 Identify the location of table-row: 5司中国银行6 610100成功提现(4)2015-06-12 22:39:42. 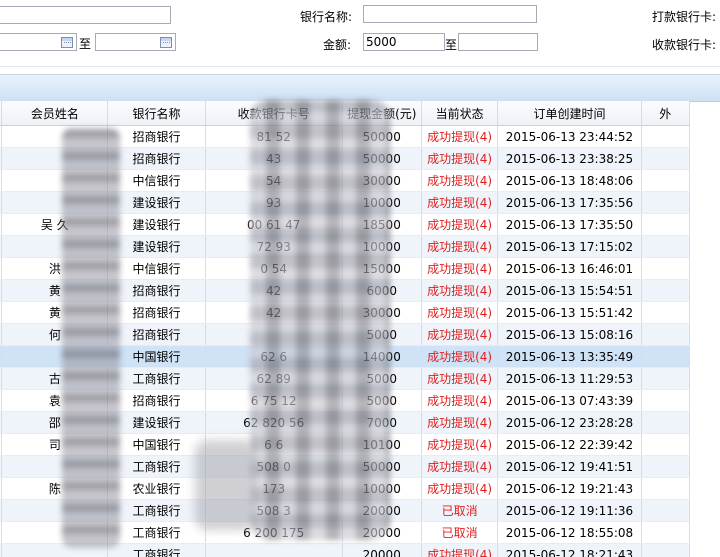
(345, 444).